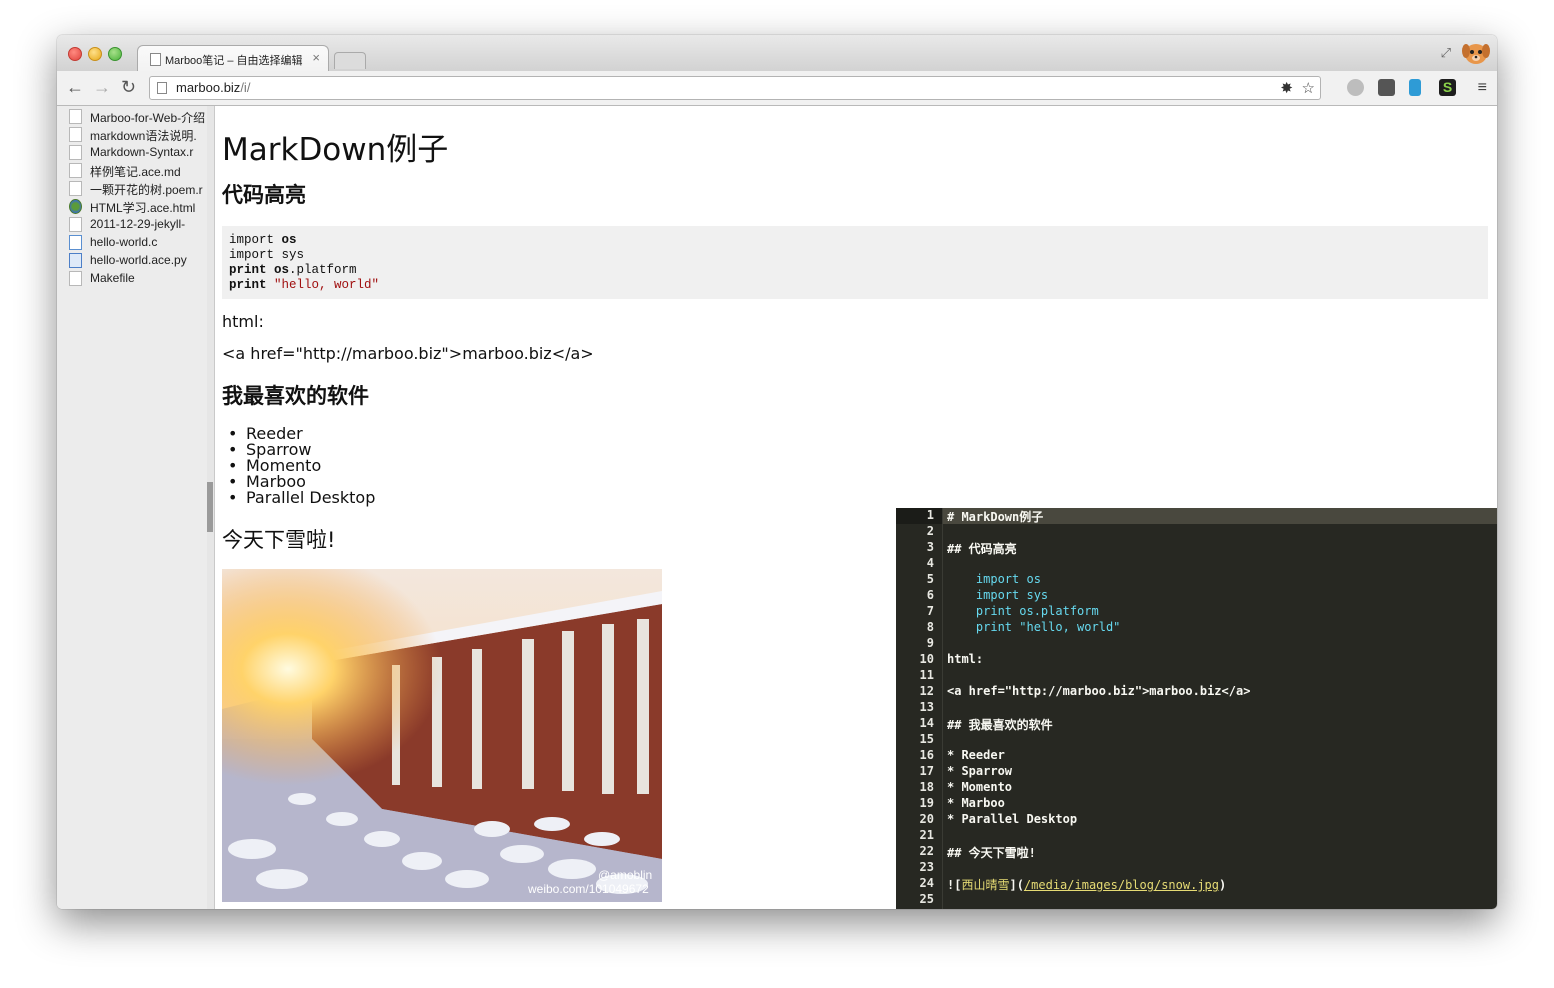 The image size is (1554, 988). What do you see at coordinates (316, 57) in the screenshot?
I see `tab-close-icon: ×` at bounding box center [316, 57].